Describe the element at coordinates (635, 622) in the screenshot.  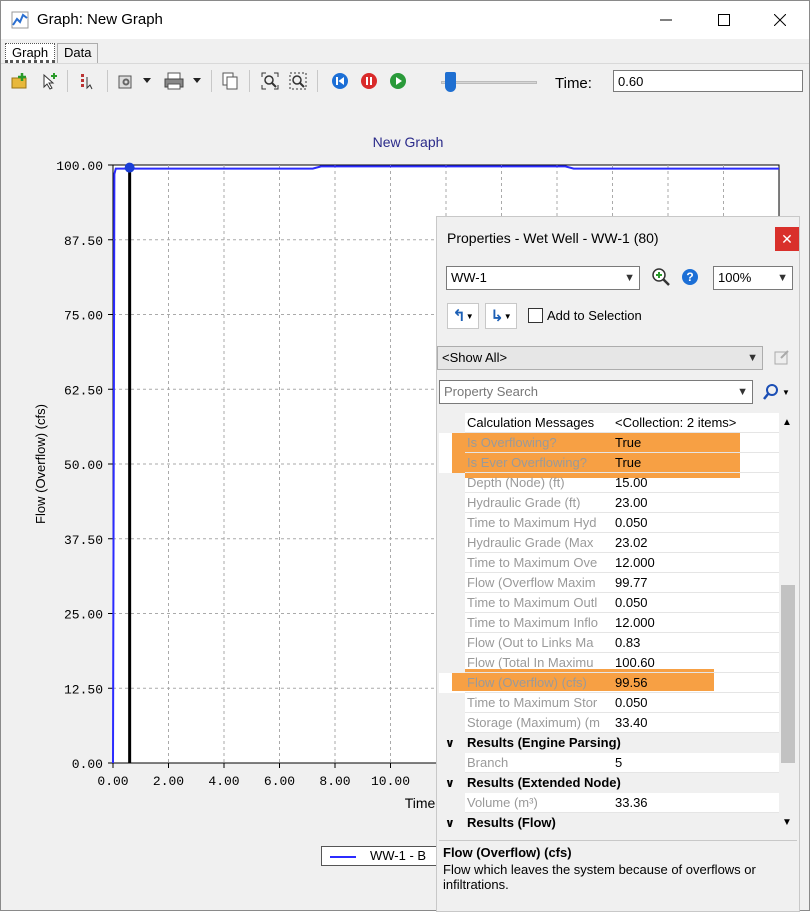
I see `property-value: 12.000` at that location.